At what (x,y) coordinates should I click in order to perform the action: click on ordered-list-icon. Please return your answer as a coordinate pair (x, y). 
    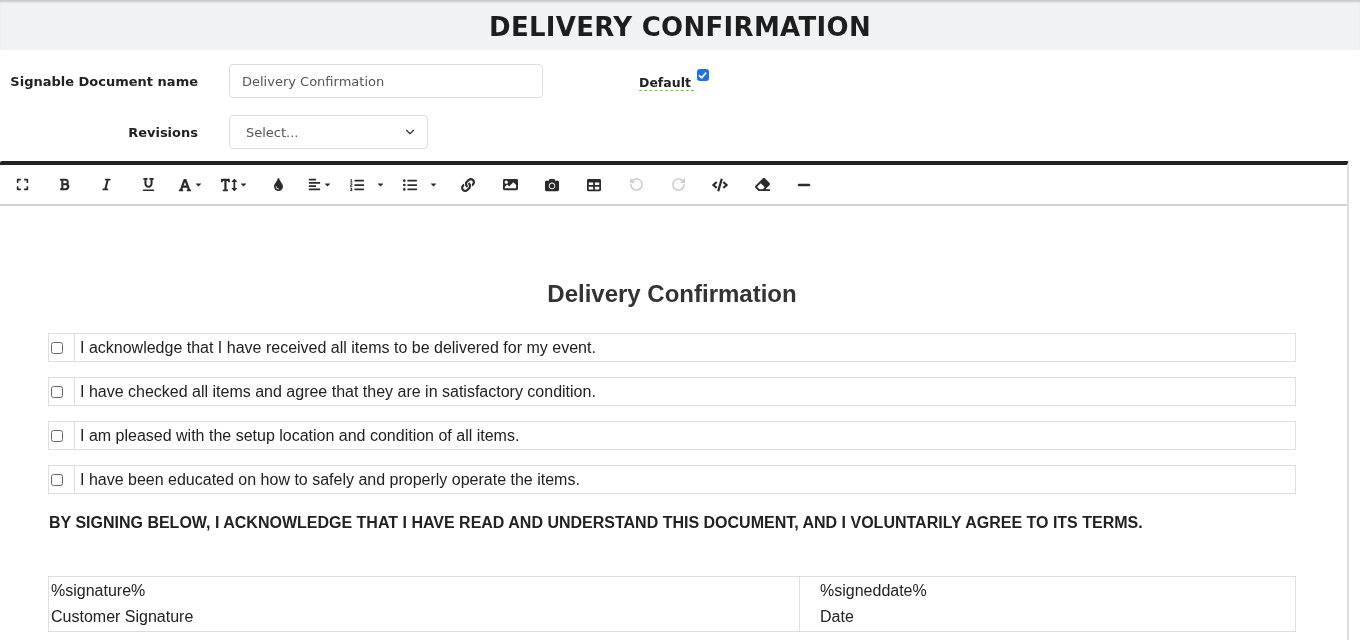
    Looking at the image, I should click on (357, 184).